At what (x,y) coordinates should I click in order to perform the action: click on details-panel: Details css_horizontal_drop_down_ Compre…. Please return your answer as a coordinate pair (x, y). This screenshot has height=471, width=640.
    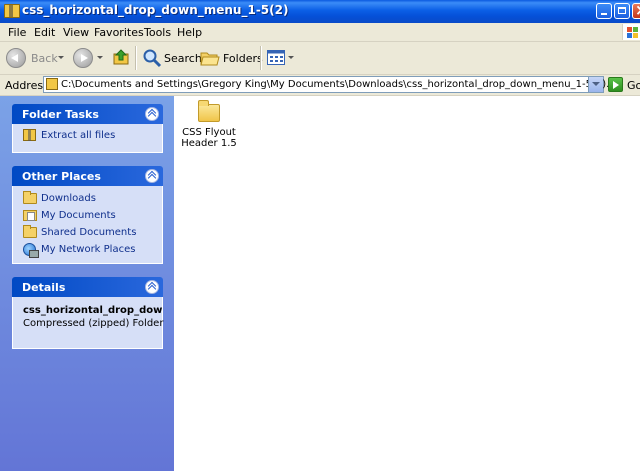
    Looking at the image, I should click on (87, 313).